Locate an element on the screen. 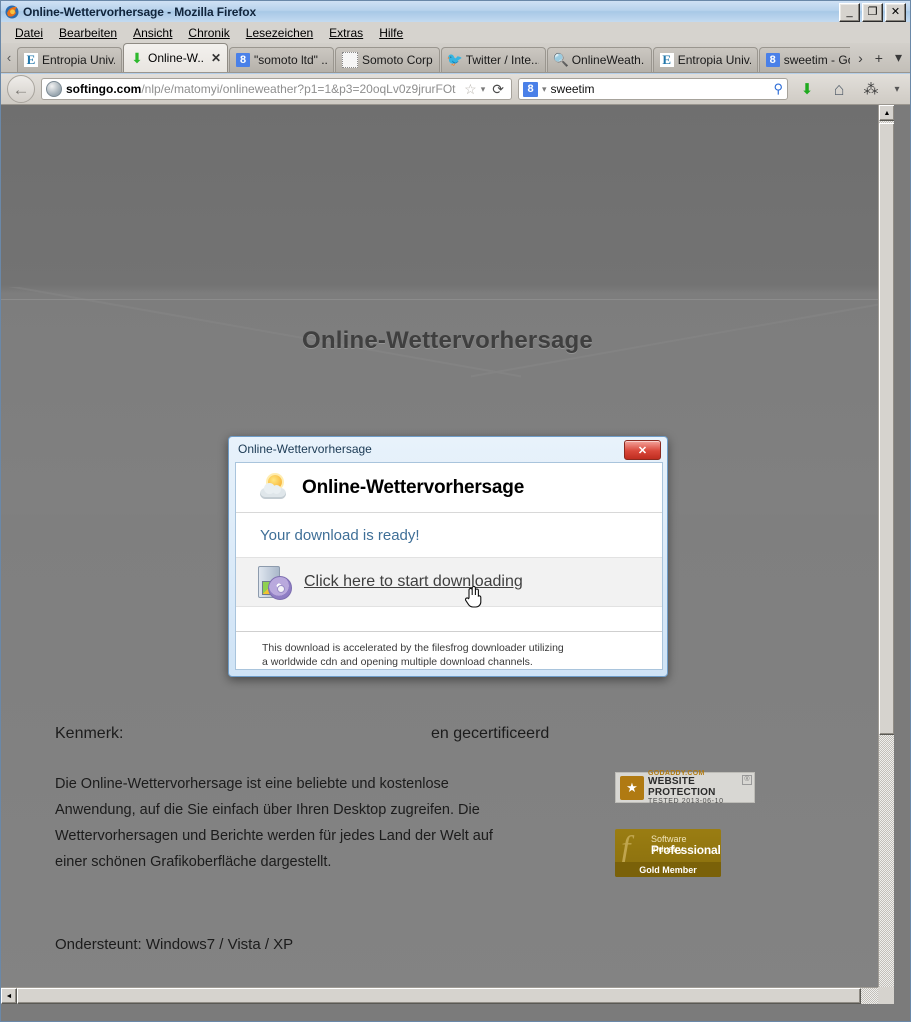 The image size is (911, 1022). toolbar-overflow-icon: ▾ is located at coordinates (897, 89).